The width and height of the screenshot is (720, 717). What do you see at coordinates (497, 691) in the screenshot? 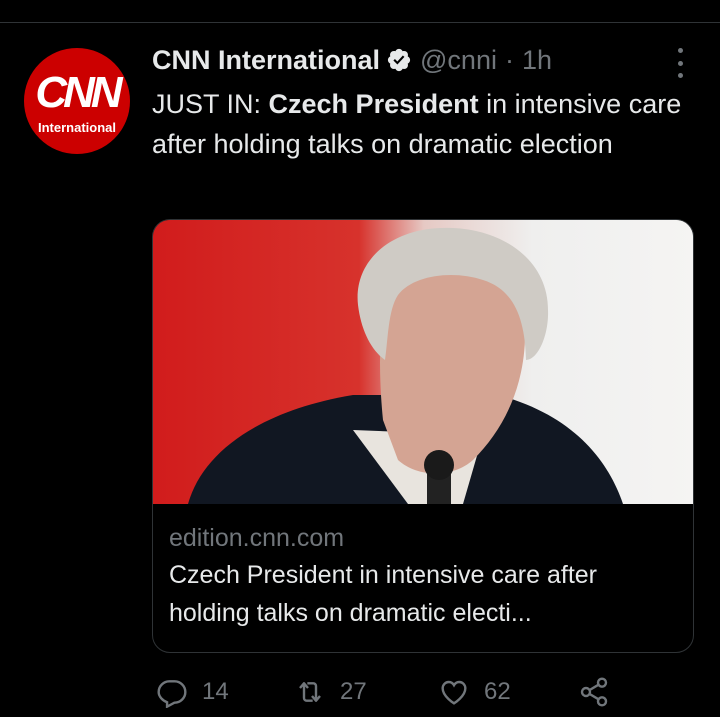
I see `like-count: 62` at bounding box center [497, 691].